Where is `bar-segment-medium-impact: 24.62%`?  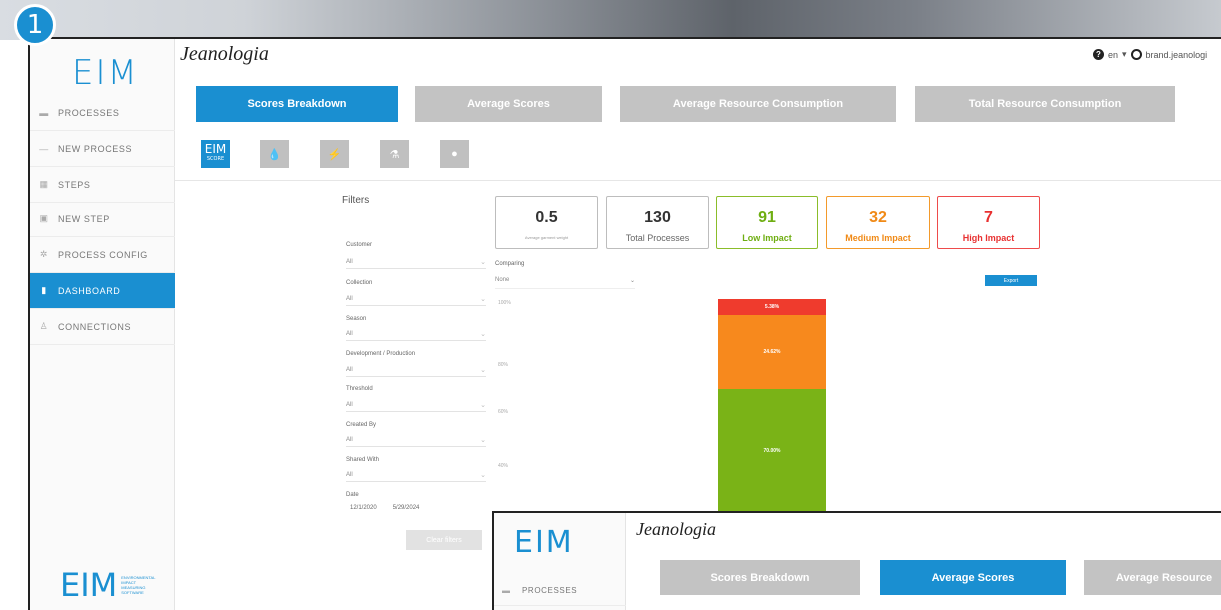 bar-segment-medium-impact: 24.62% is located at coordinates (772, 352).